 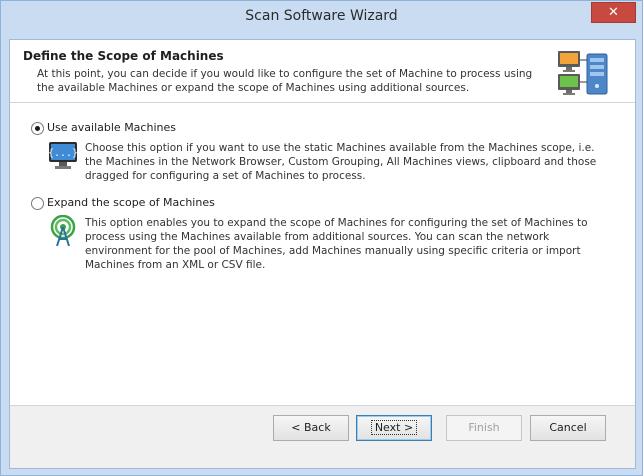 I want to click on cancel-button: Cancel, so click(x=568, y=428).